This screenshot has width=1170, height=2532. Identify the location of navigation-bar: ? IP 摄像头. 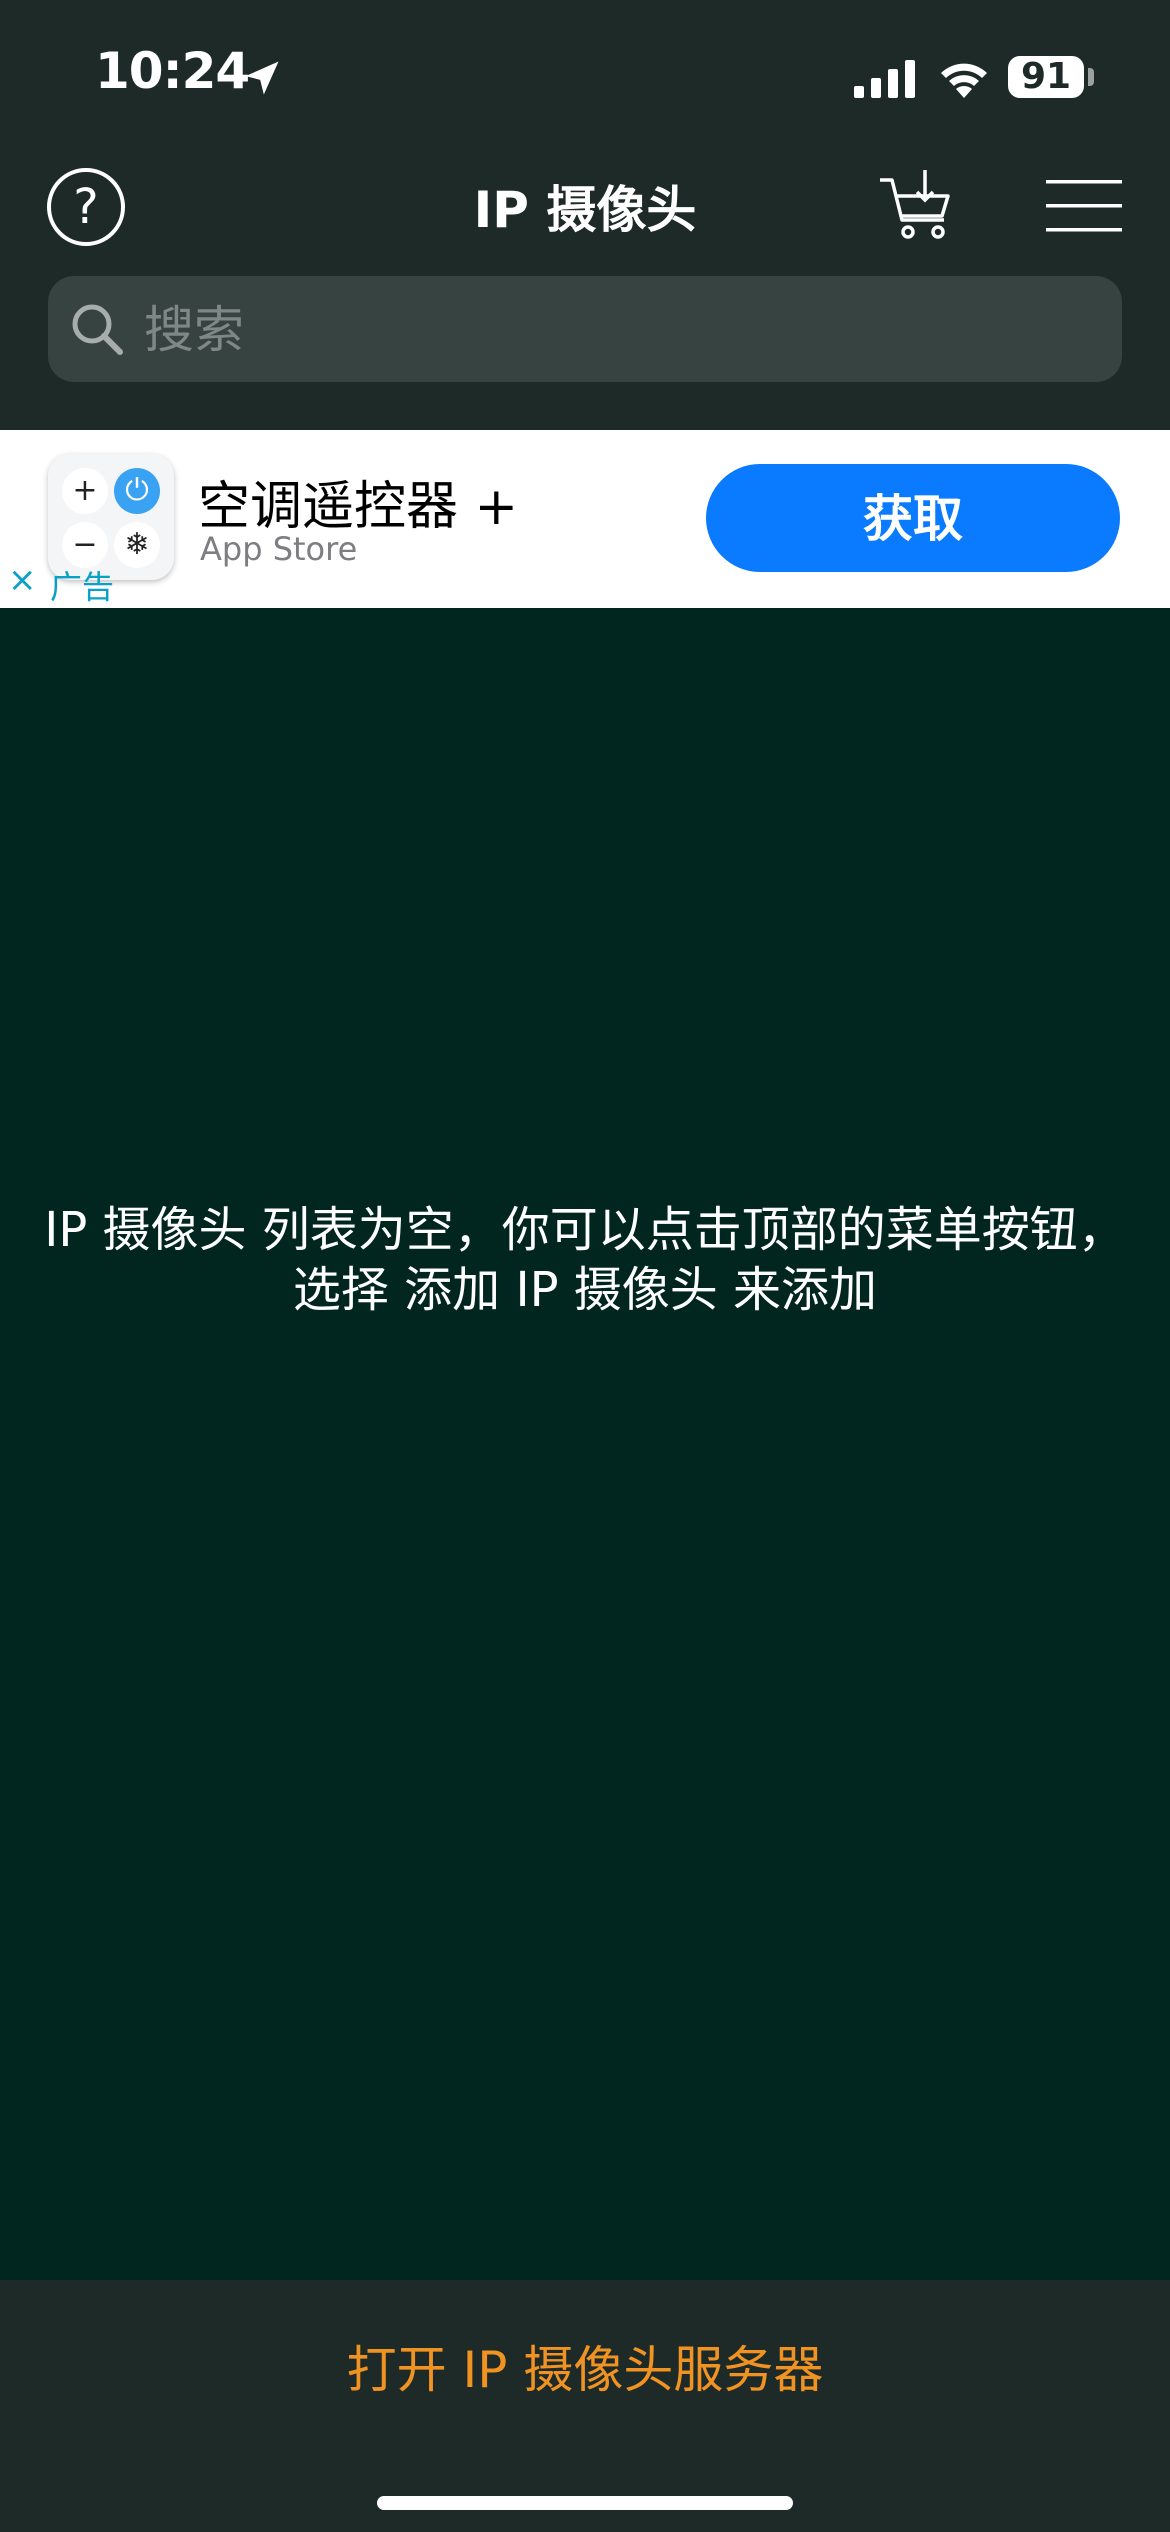
(585, 215).